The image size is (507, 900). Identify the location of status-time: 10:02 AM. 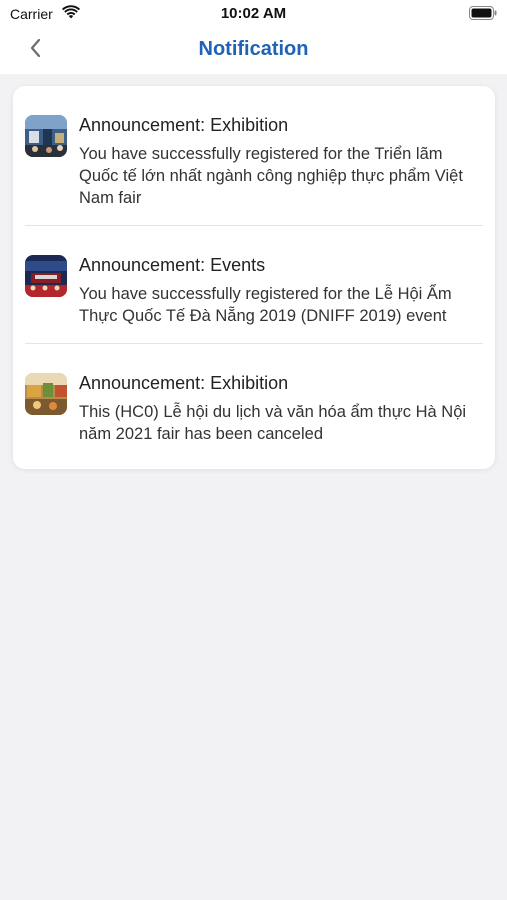
(253, 13).